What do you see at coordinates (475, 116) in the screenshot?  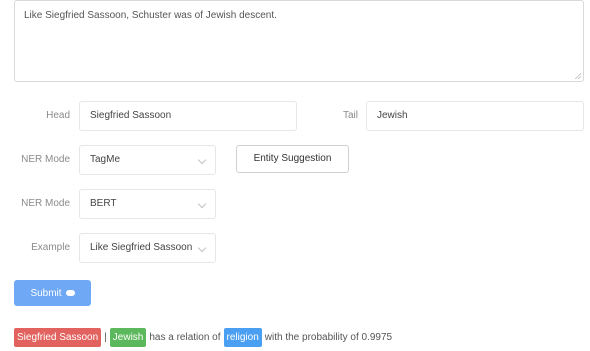 I see `tail-input: Jewish` at bounding box center [475, 116].